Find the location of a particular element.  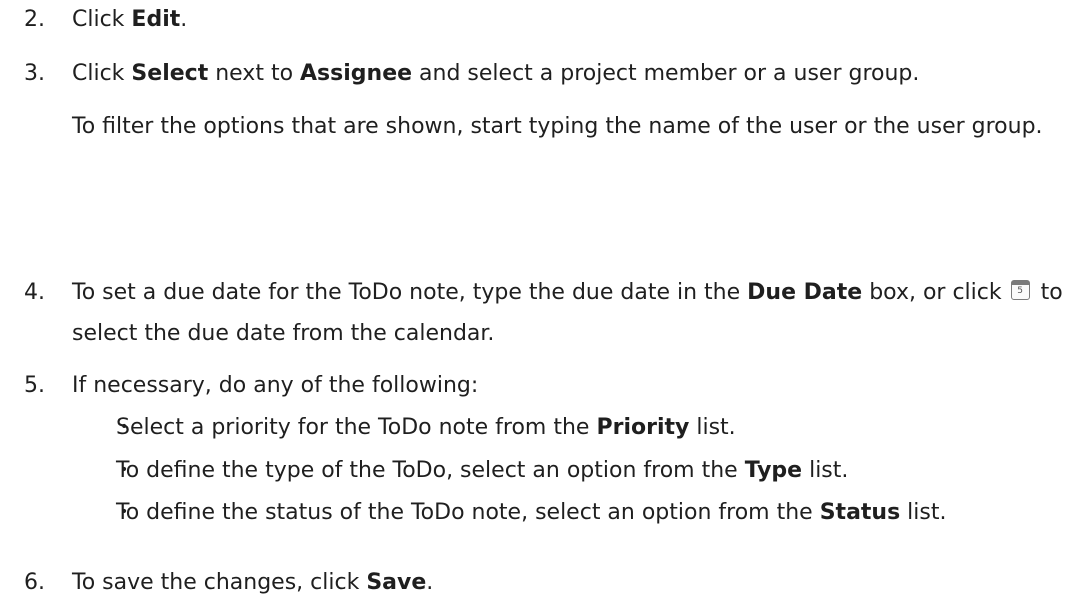

ui-term-select: Select is located at coordinates (170, 73).